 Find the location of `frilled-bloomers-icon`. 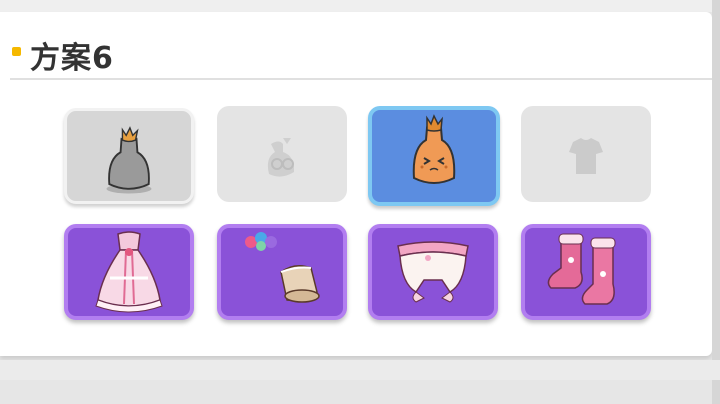

frilled-bloomers-icon is located at coordinates (433, 272).